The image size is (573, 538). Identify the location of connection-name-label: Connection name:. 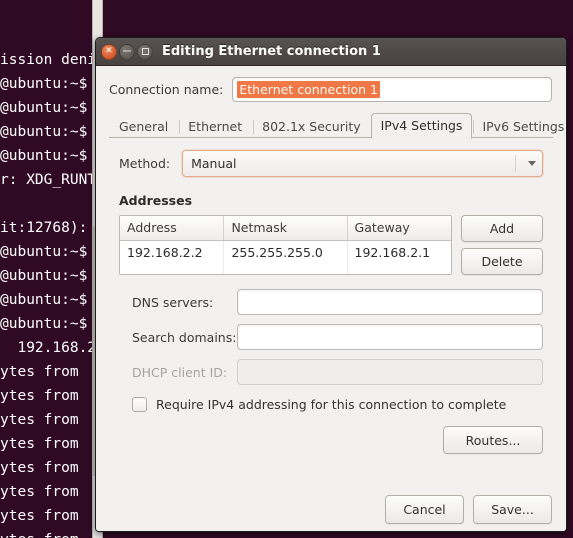
(166, 89).